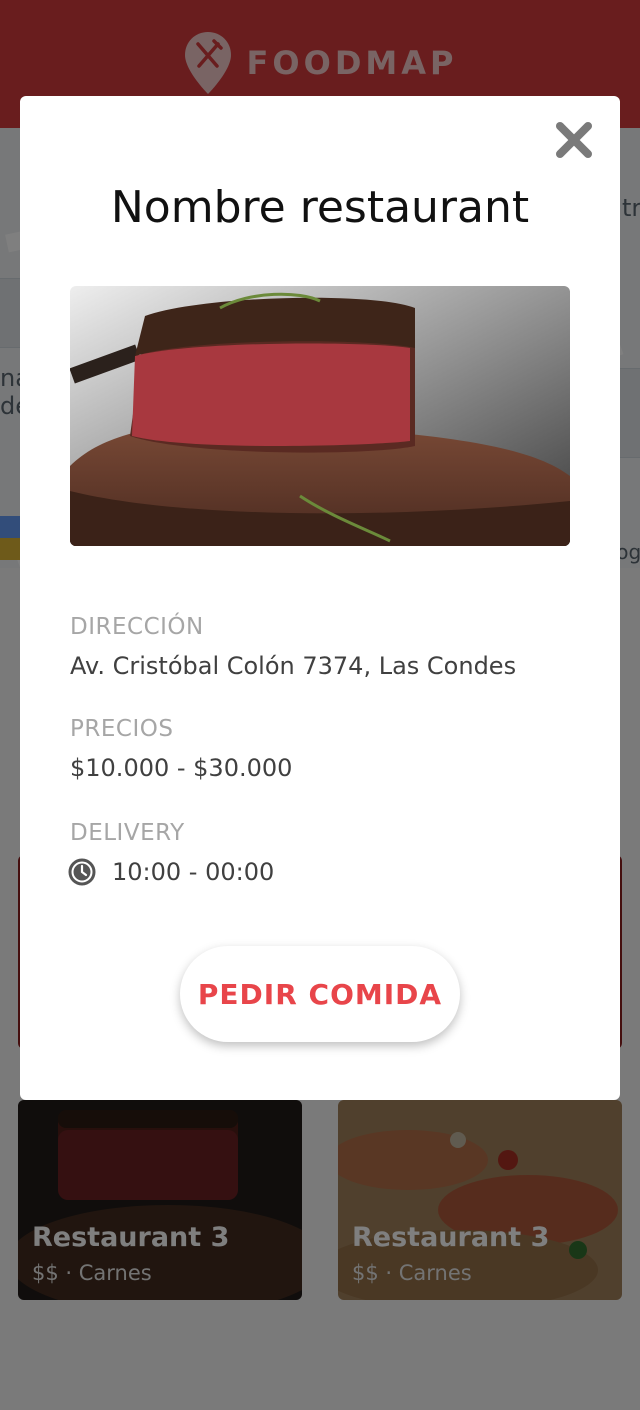 This screenshot has width=640, height=1410. Describe the element at coordinates (122, 729) in the screenshot. I see `prices-label: PRECIOS` at that location.